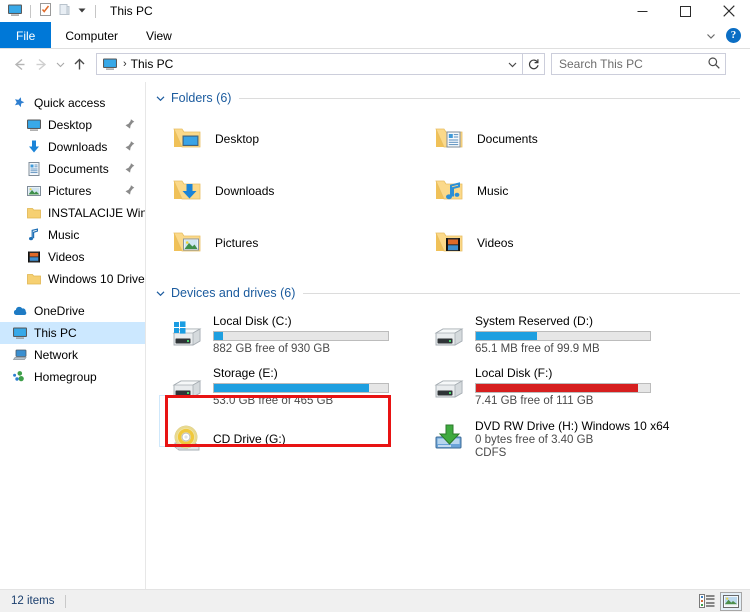 The width and height of the screenshot is (750, 612). Describe the element at coordinates (534, 401) in the screenshot. I see `drive-free-space: 7.41 GB free of 111 GB` at that location.